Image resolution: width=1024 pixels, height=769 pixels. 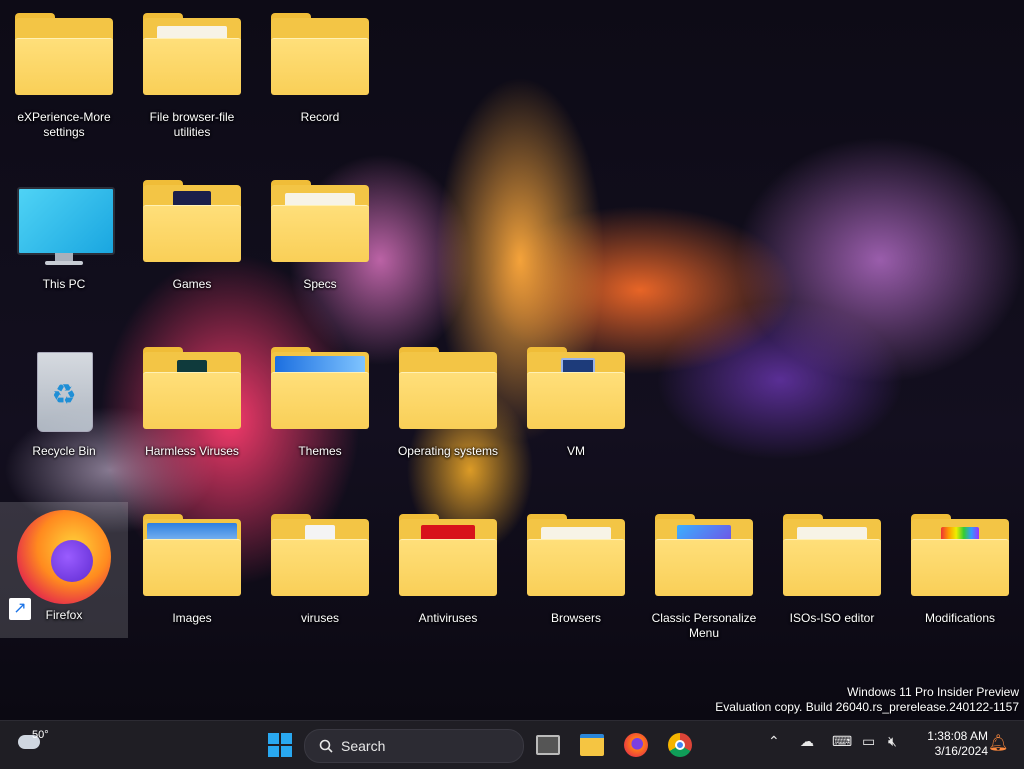 I want to click on icon-label: Themes, so click(x=320, y=451).